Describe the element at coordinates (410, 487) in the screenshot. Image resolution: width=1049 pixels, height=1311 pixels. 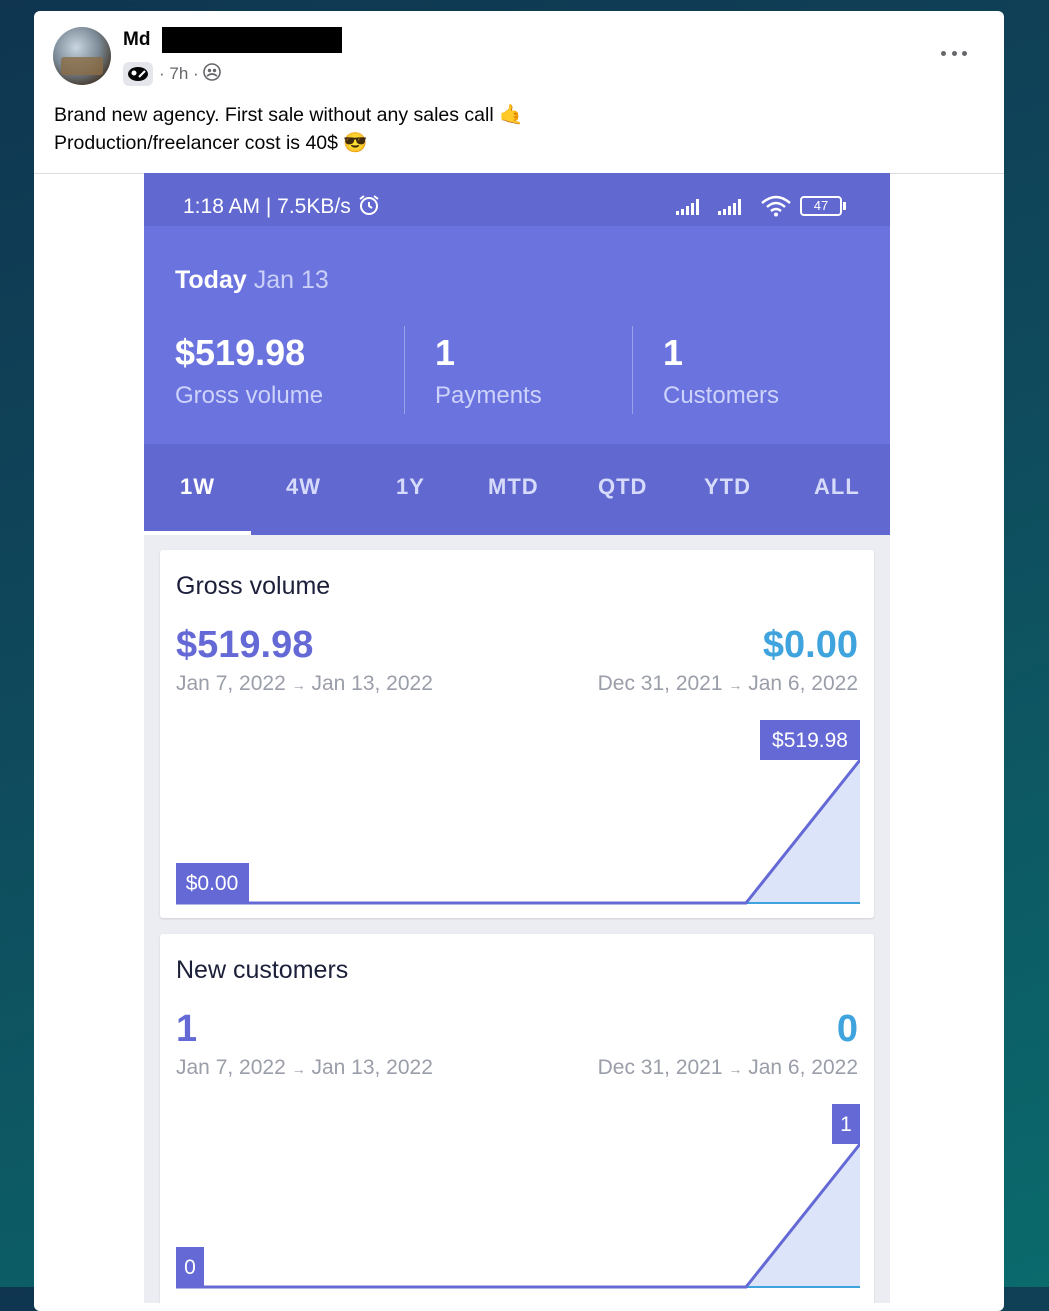
I see `tab-1y: 1Y` at that location.